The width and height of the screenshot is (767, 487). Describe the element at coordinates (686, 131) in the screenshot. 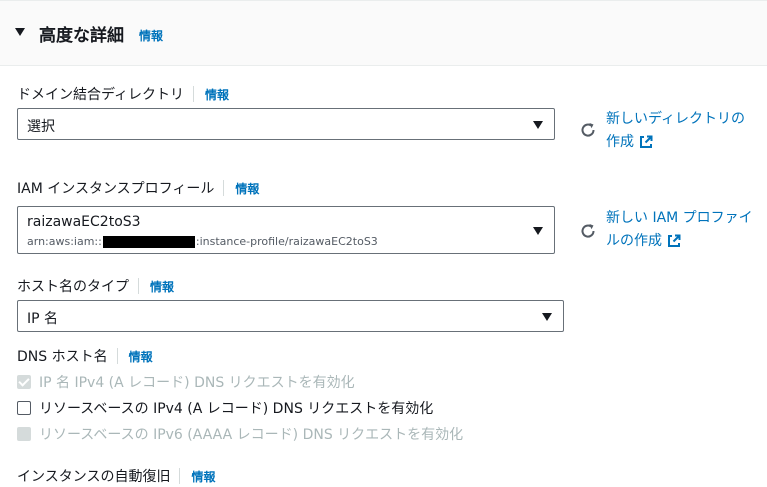

I see `create-directory-link: 新しいディレクトリの 作成` at that location.